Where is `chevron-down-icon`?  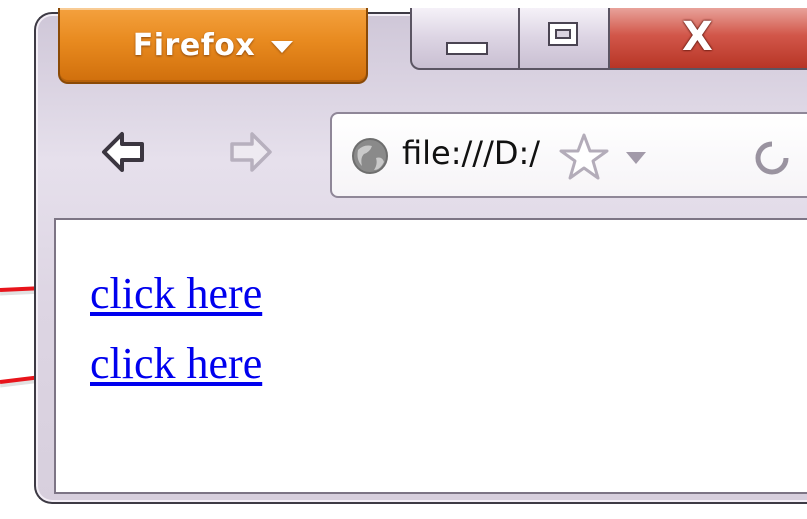 chevron-down-icon is located at coordinates (282, 47).